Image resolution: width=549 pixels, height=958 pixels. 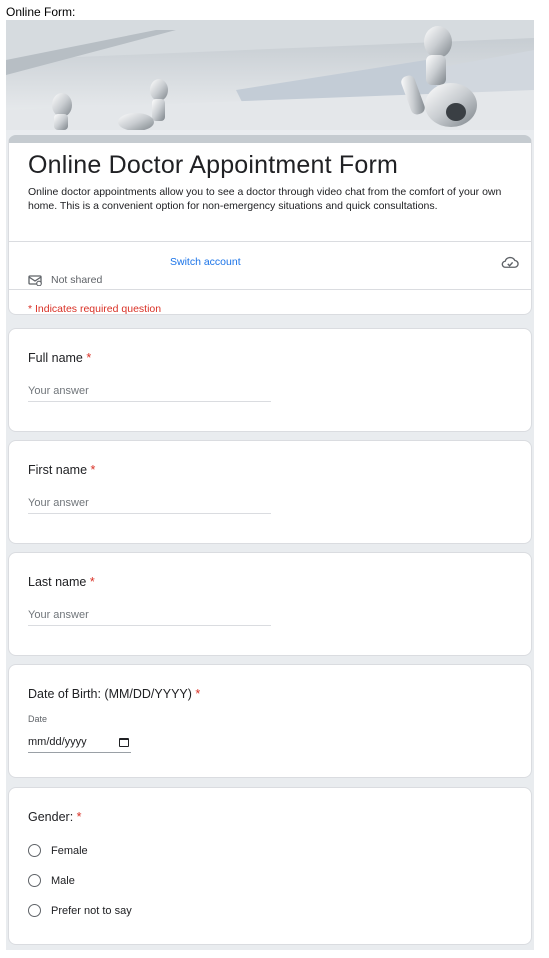 I want to click on last-name-input: Your answer, so click(x=149, y=617).